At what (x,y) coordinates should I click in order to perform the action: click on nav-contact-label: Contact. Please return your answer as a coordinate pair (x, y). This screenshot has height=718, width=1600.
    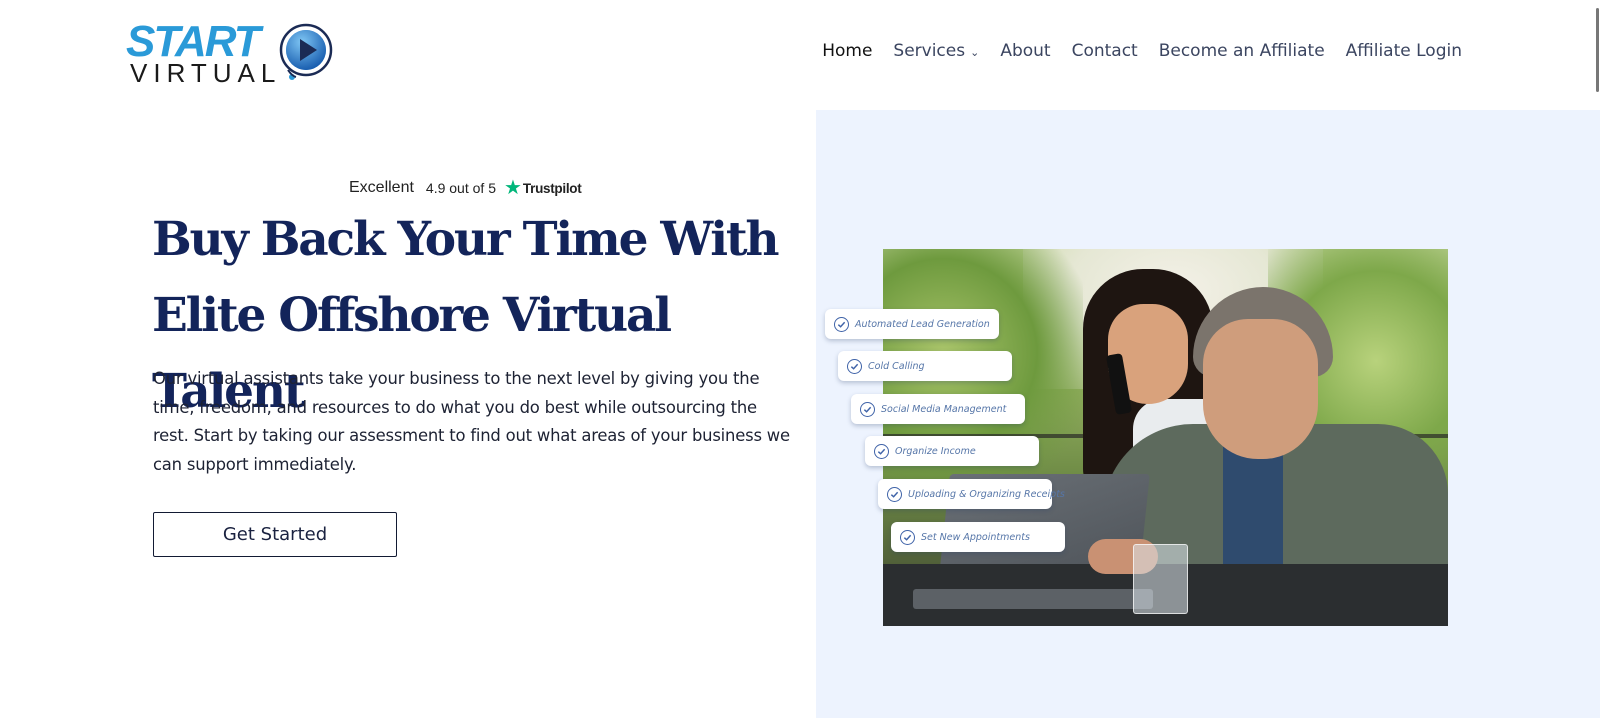
    Looking at the image, I should click on (1104, 51).